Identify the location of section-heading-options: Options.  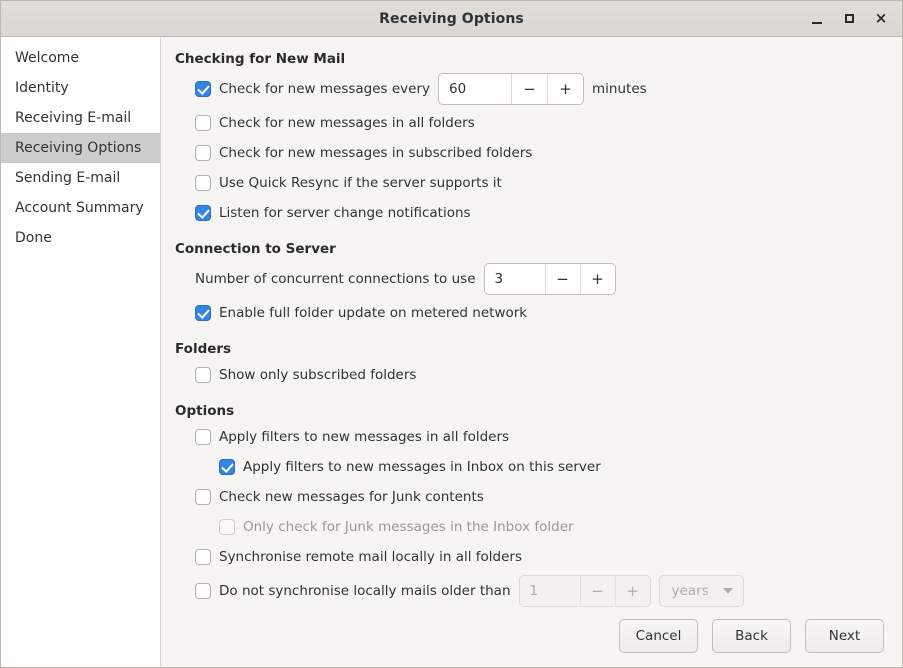
(205, 411).